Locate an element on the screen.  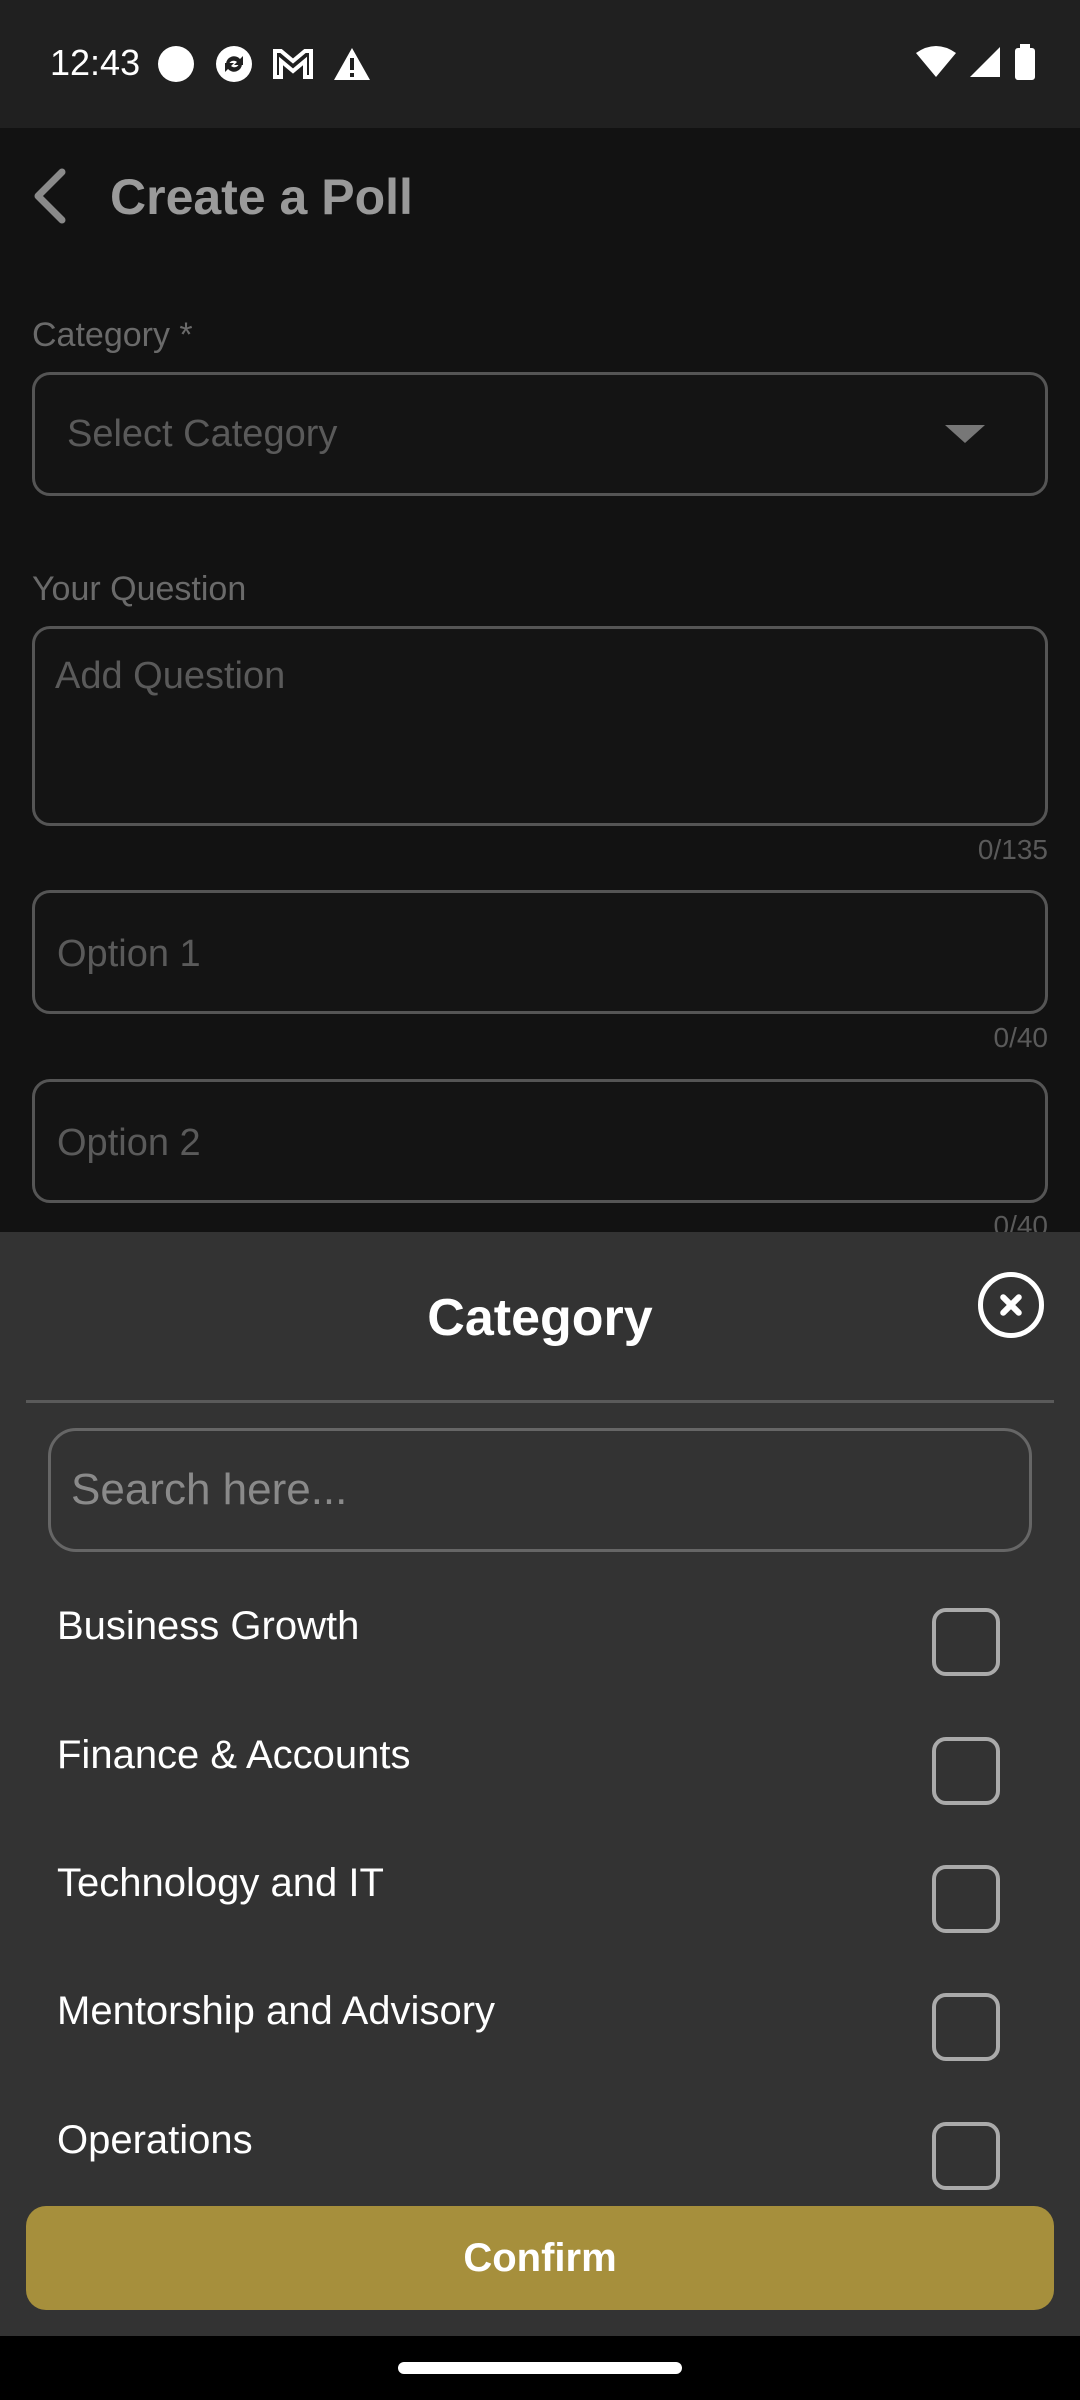
list-item: Business Growth is located at coordinates (540, 1644).